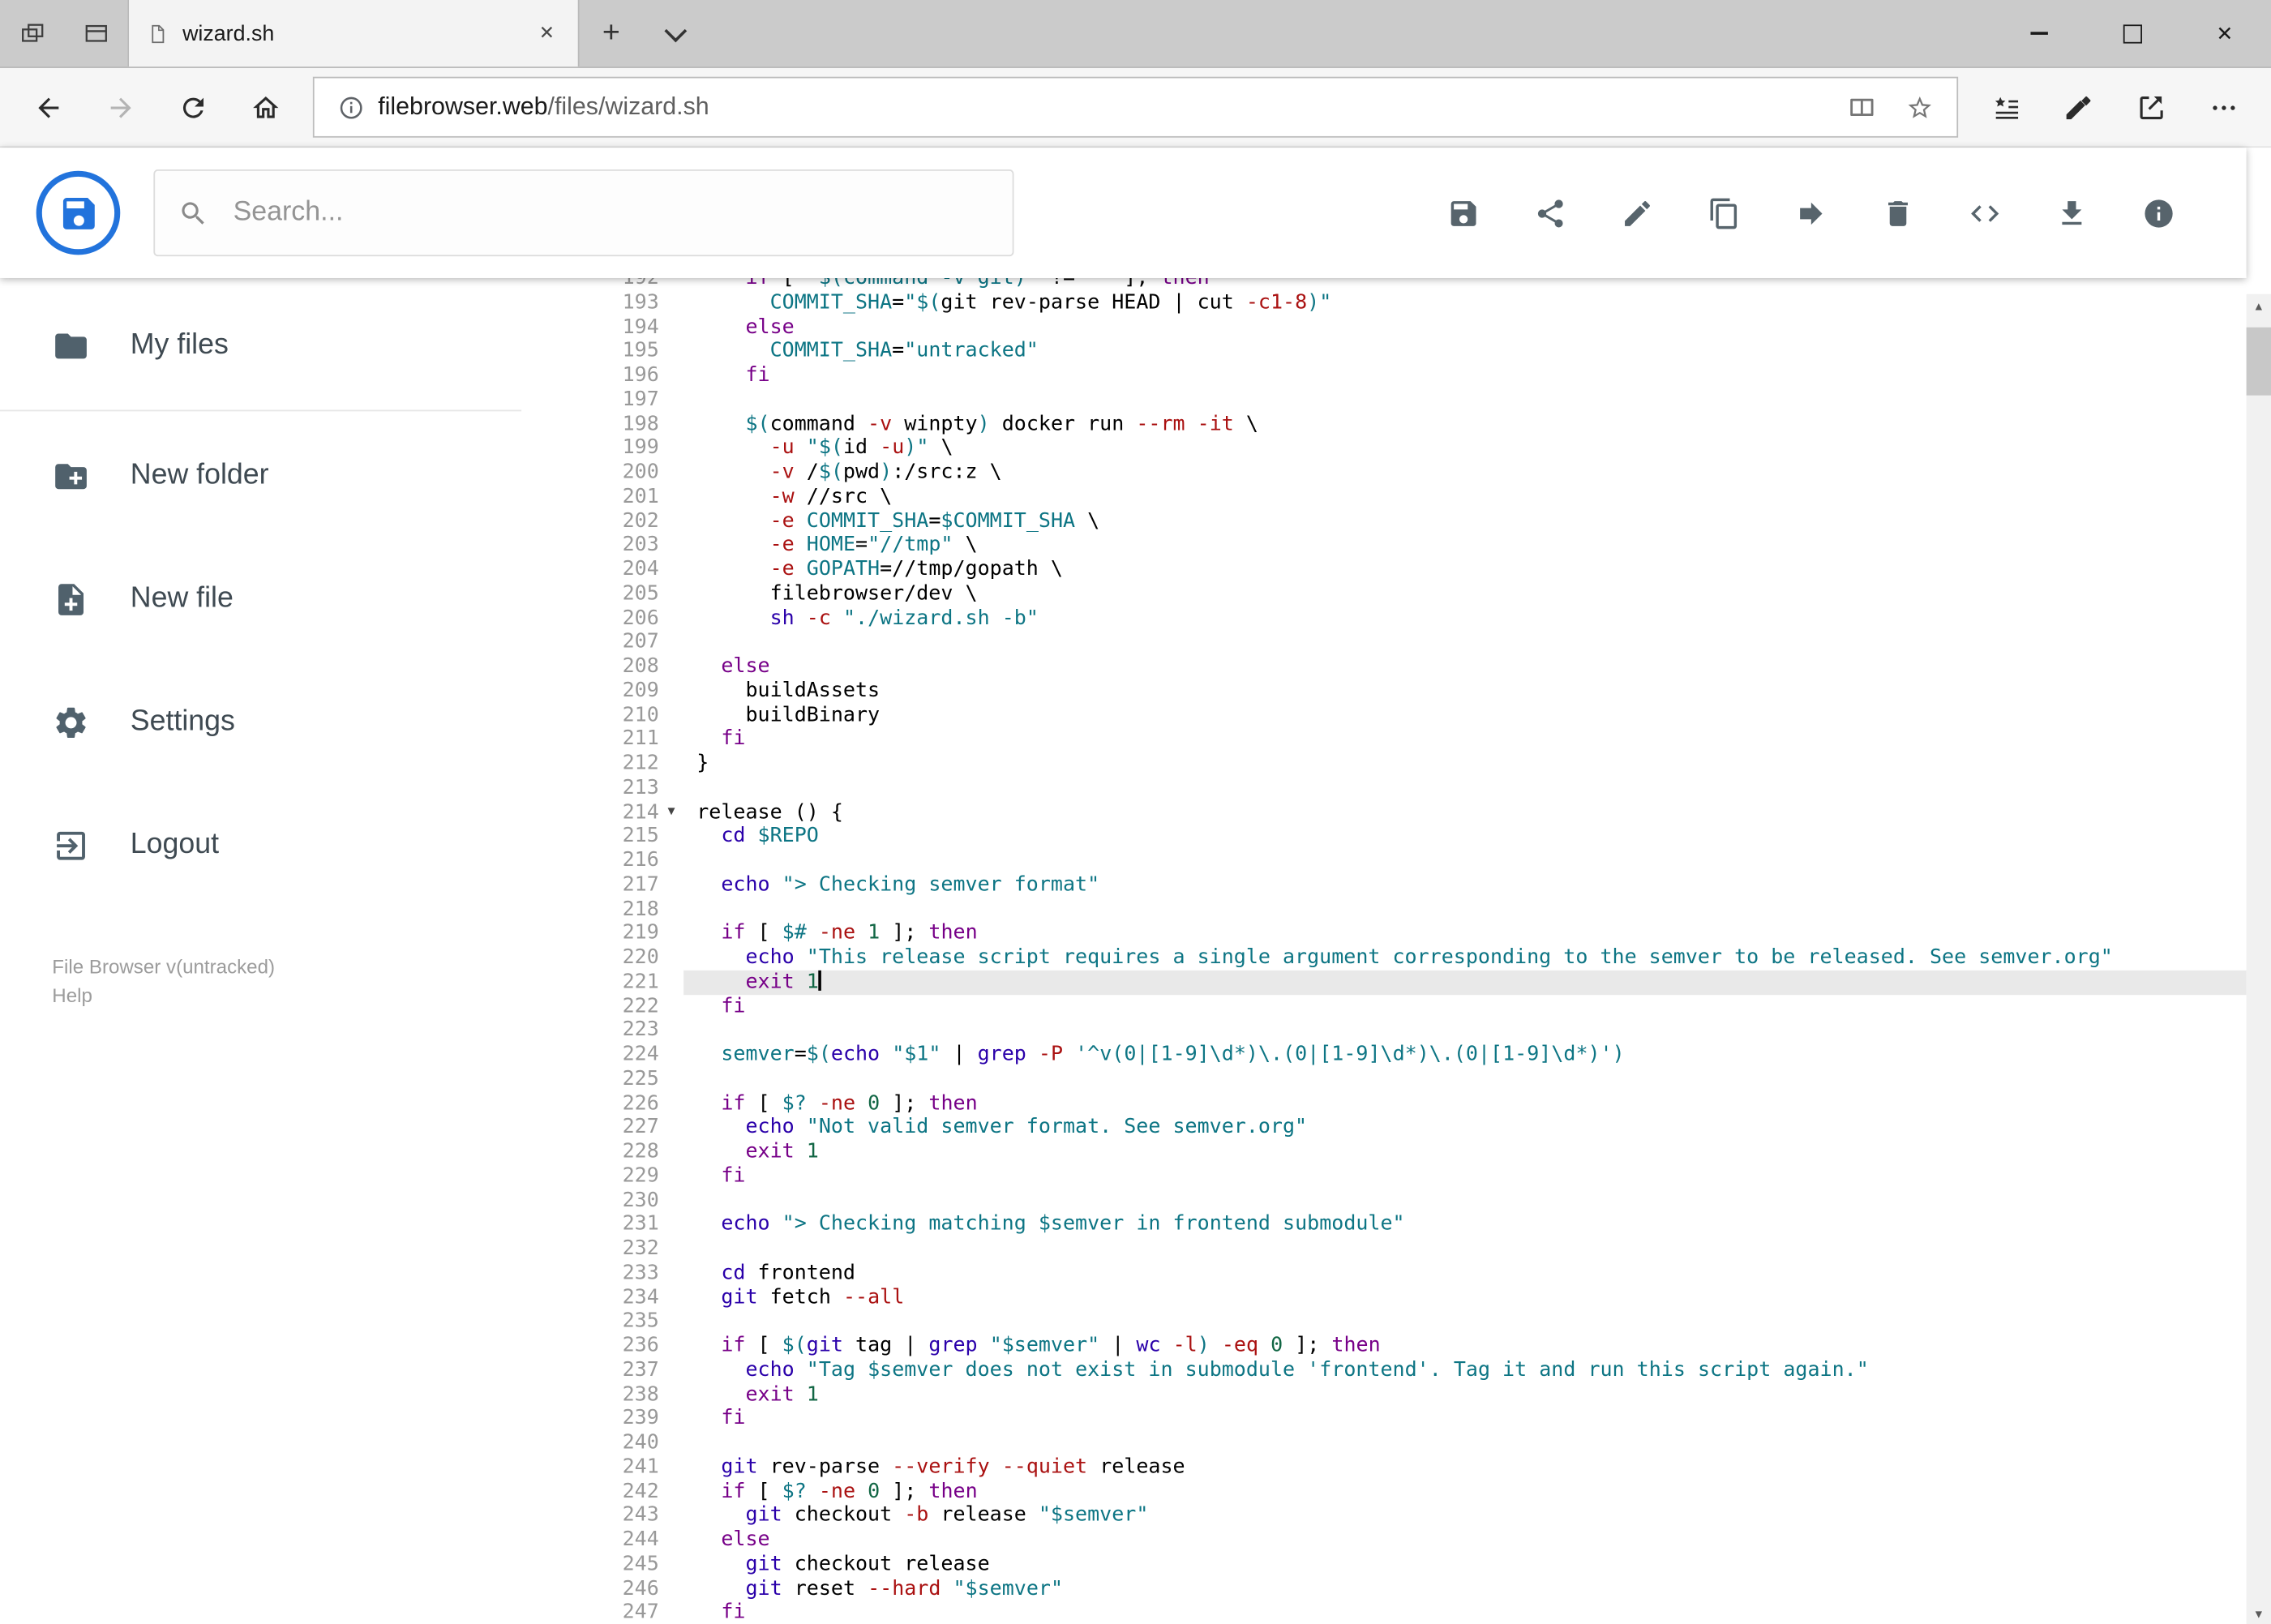 This screenshot has width=2271, height=1624. Describe the element at coordinates (1414, 1395) in the screenshot. I see `code-line-238: 238 exit 1` at that location.